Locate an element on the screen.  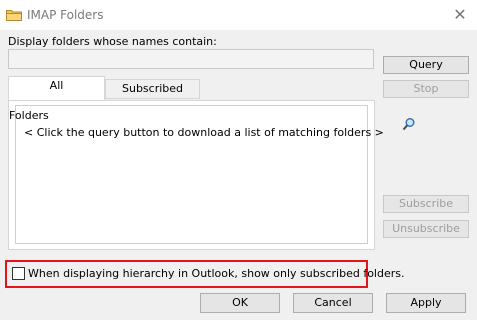
folder-icon is located at coordinates (14, 15).